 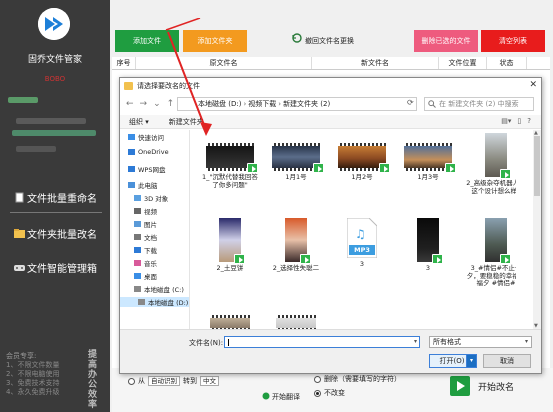 I want to click on nav-item-label: 本地磁盘 (D:), so click(x=168, y=303).